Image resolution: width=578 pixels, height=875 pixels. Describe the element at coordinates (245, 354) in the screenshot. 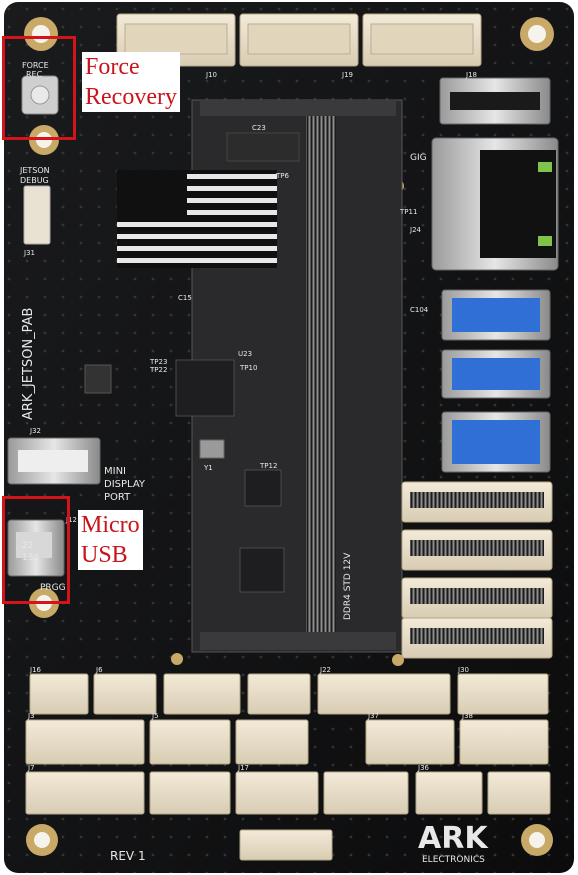

I see `silk-refdes: U23` at that location.